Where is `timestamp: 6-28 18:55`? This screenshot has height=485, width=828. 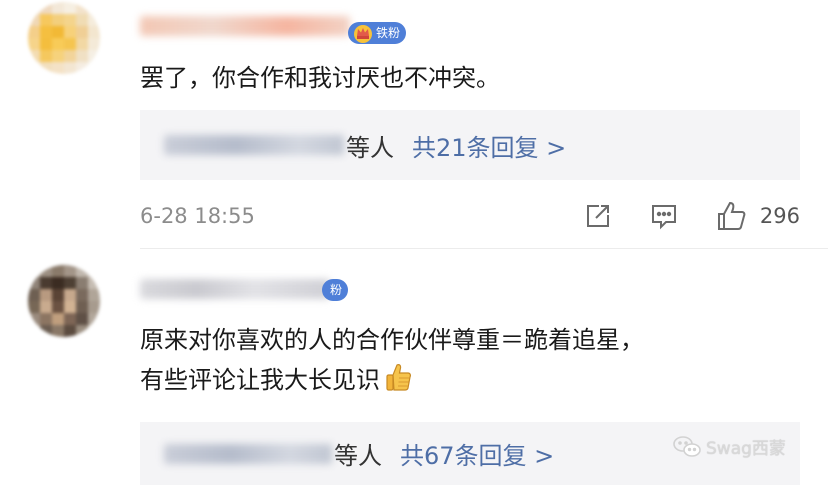 timestamp: 6-28 18:55 is located at coordinates (197, 216).